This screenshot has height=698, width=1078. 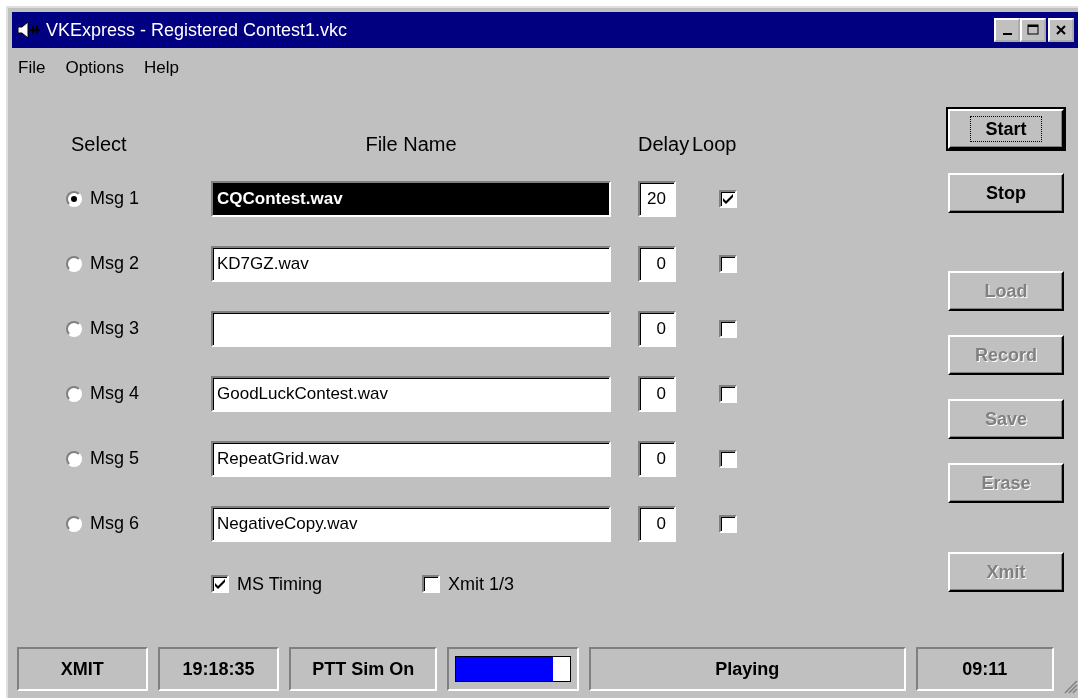 I want to click on column-header: Loop, so click(x=714, y=144).